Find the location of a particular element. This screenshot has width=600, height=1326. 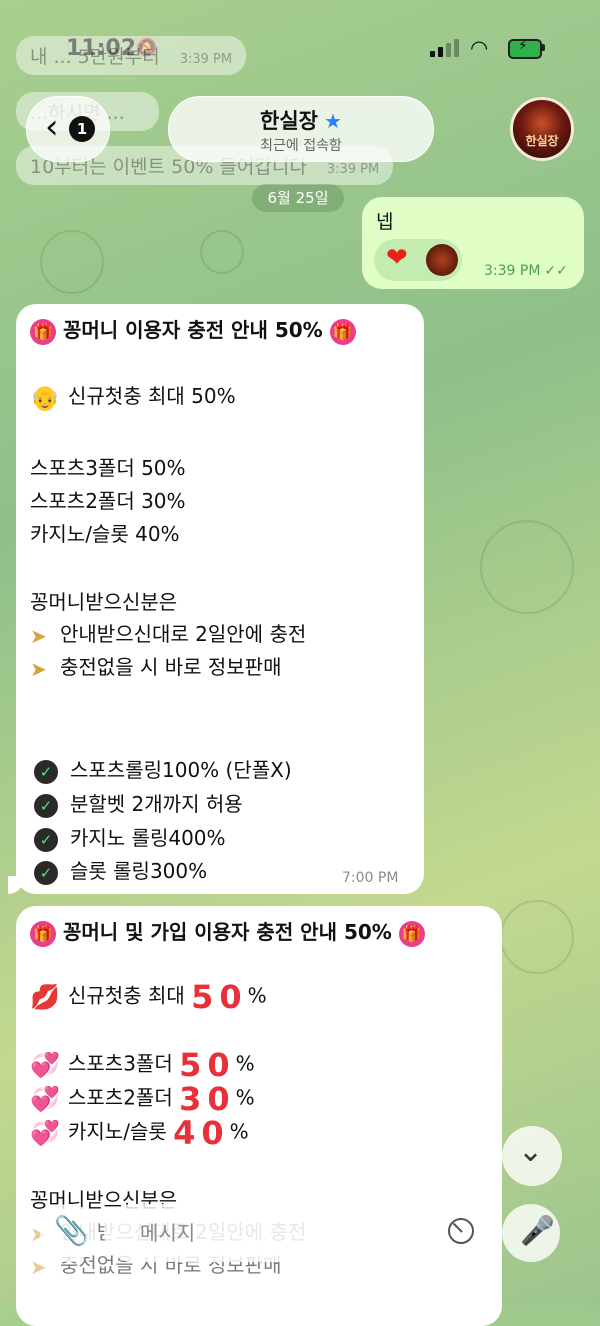

message-line: 꽁머니받으신분은 is located at coordinates (104, 602).